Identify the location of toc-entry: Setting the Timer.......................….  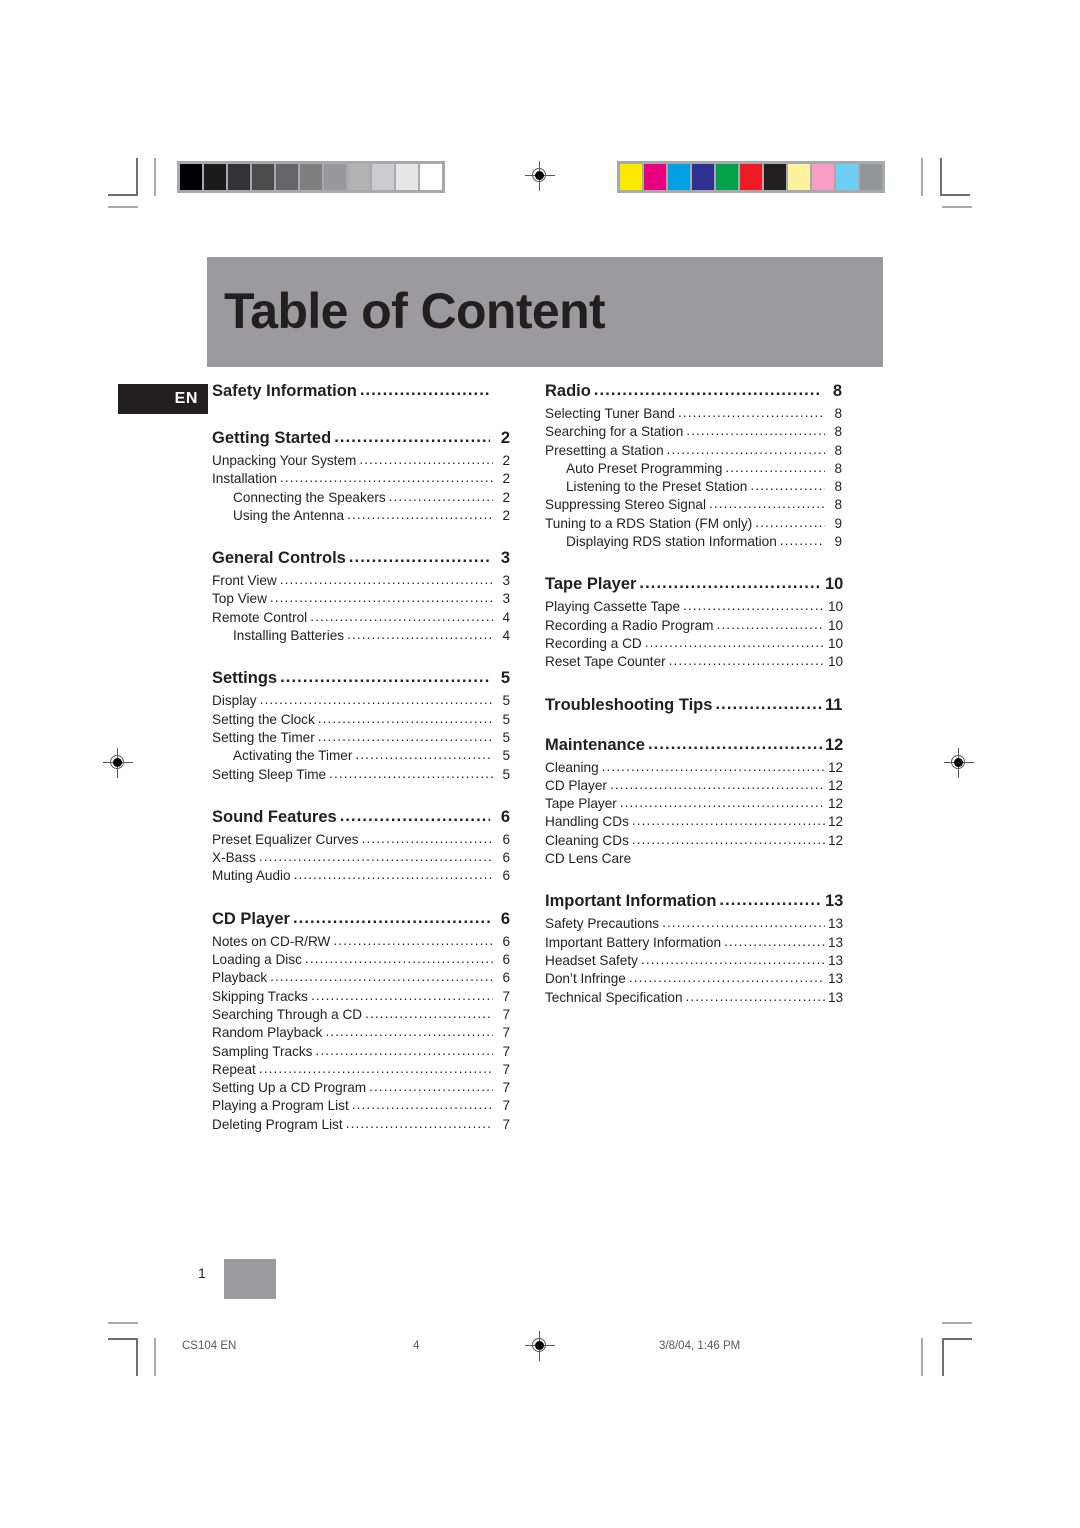
(361, 738).